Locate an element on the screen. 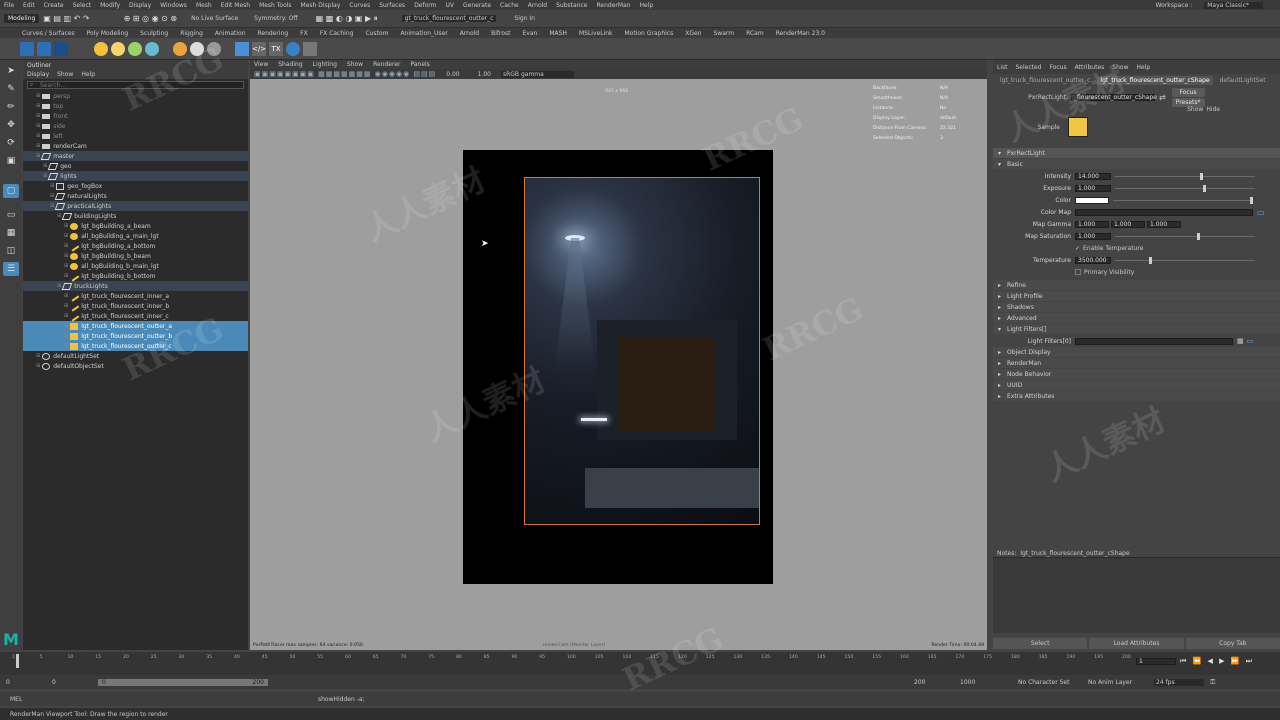  layout-four-icon: ▦ is located at coordinates (11, 233).